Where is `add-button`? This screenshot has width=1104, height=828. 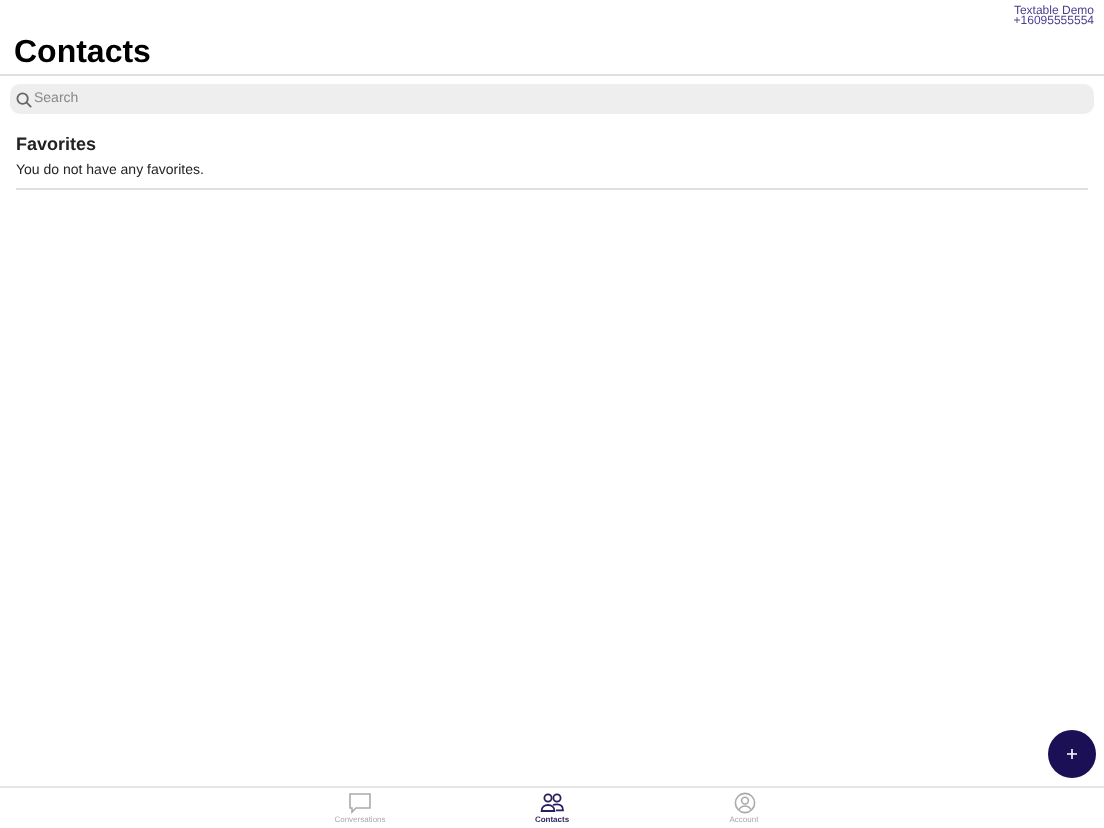 add-button is located at coordinates (1072, 754).